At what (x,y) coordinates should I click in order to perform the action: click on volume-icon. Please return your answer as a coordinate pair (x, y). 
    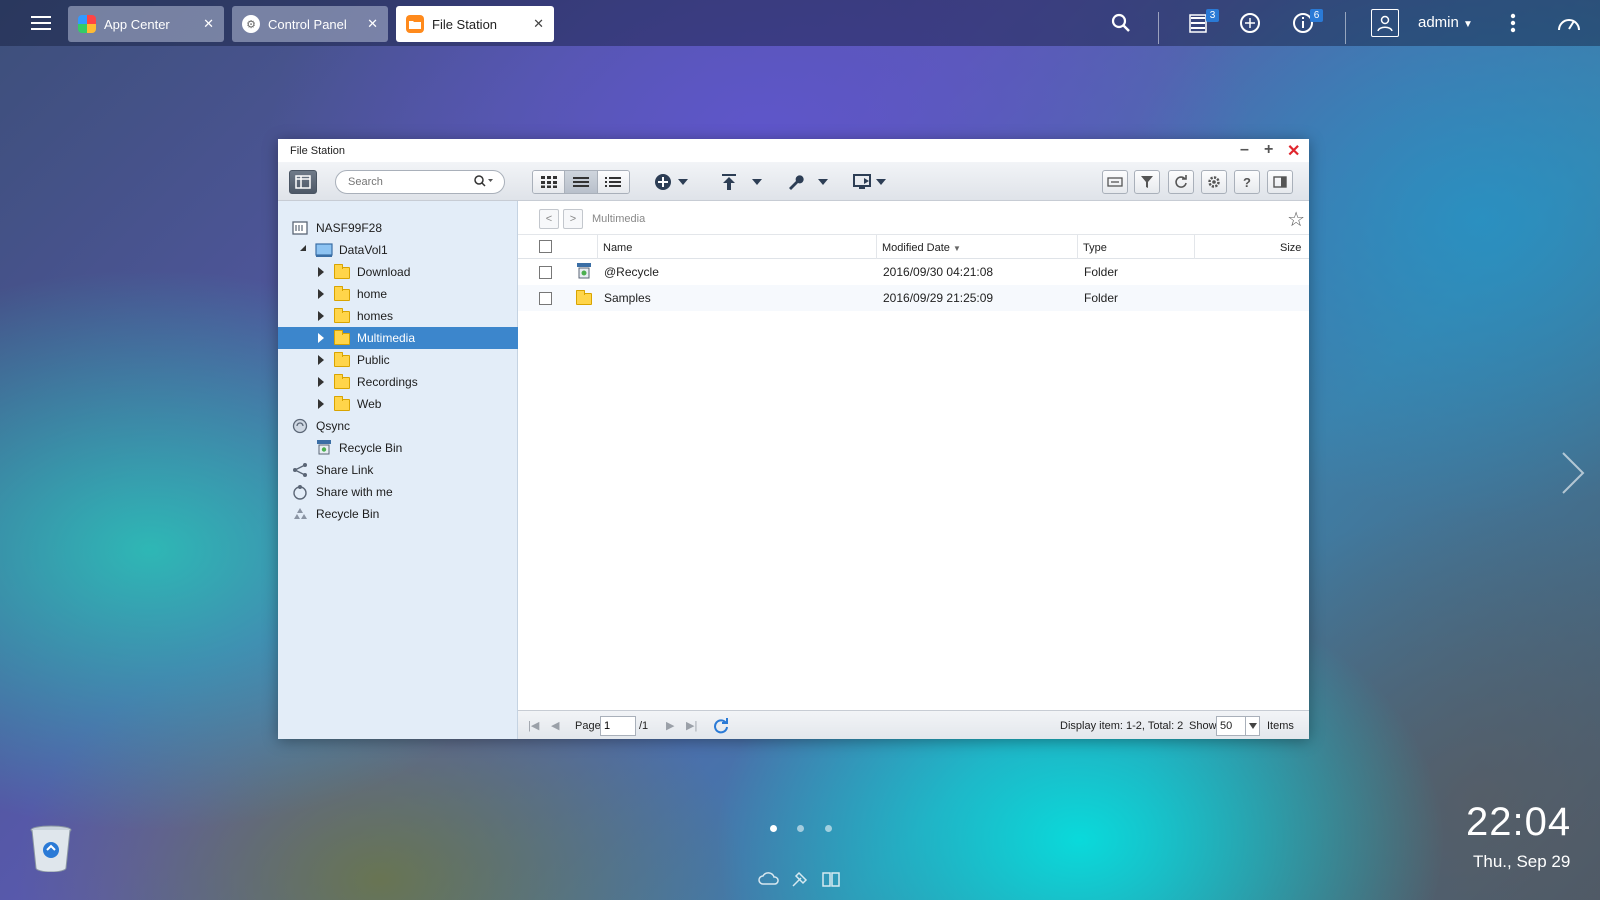
    Looking at the image, I should click on (324, 250).